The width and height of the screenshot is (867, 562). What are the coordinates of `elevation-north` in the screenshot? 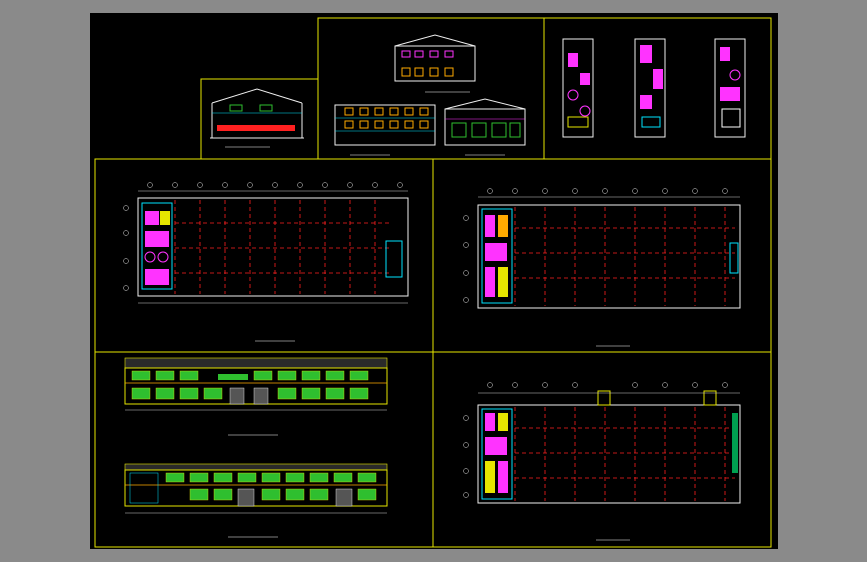 It's located at (256, 500).